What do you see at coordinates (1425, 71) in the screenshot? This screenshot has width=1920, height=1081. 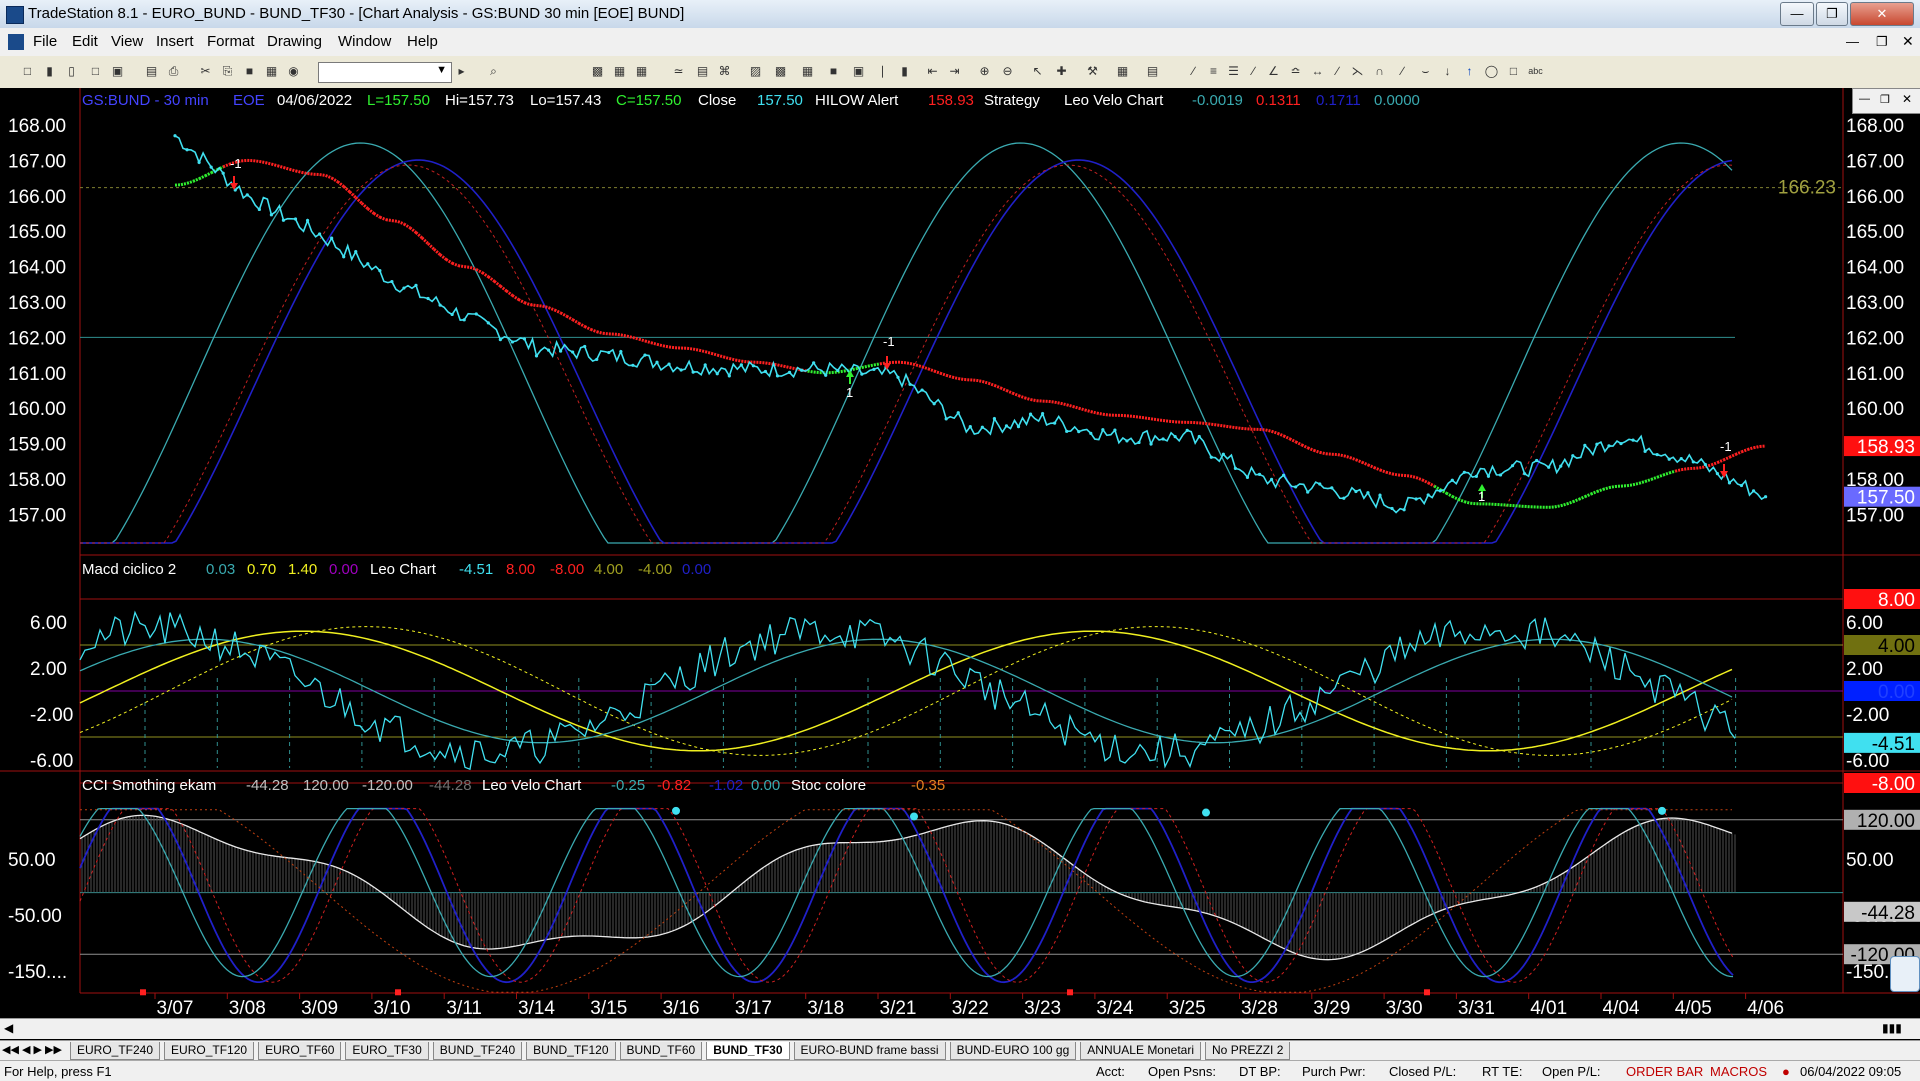 I see `curve-icon: ⌣` at bounding box center [1425, 71].